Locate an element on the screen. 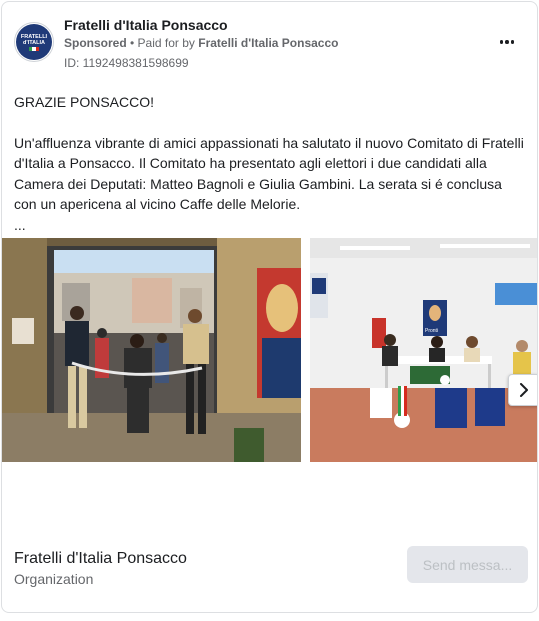 Image resolution: width=539 pixels, height=621 pixels. body-headline: GRAZIE PONSACCO! is located at coordinates (84, 102).